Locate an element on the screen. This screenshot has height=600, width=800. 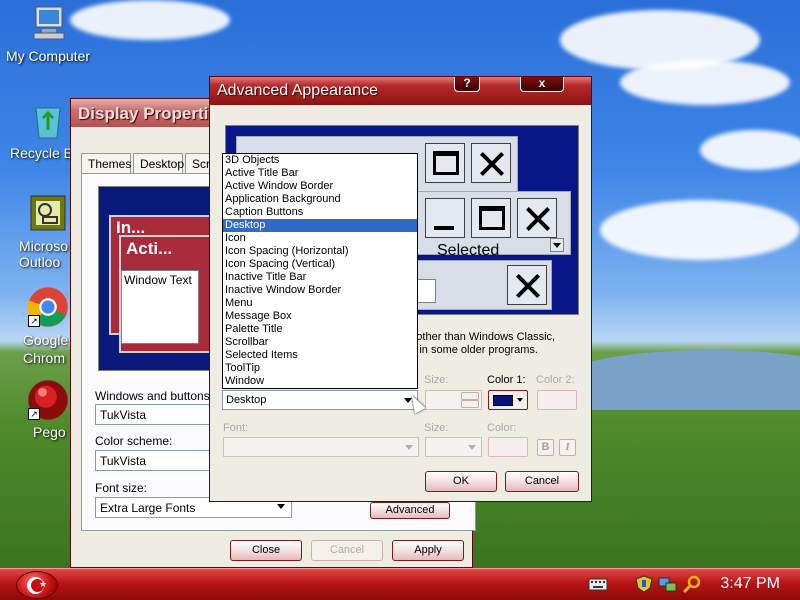
color1-button is located at coordinates (508, 400).